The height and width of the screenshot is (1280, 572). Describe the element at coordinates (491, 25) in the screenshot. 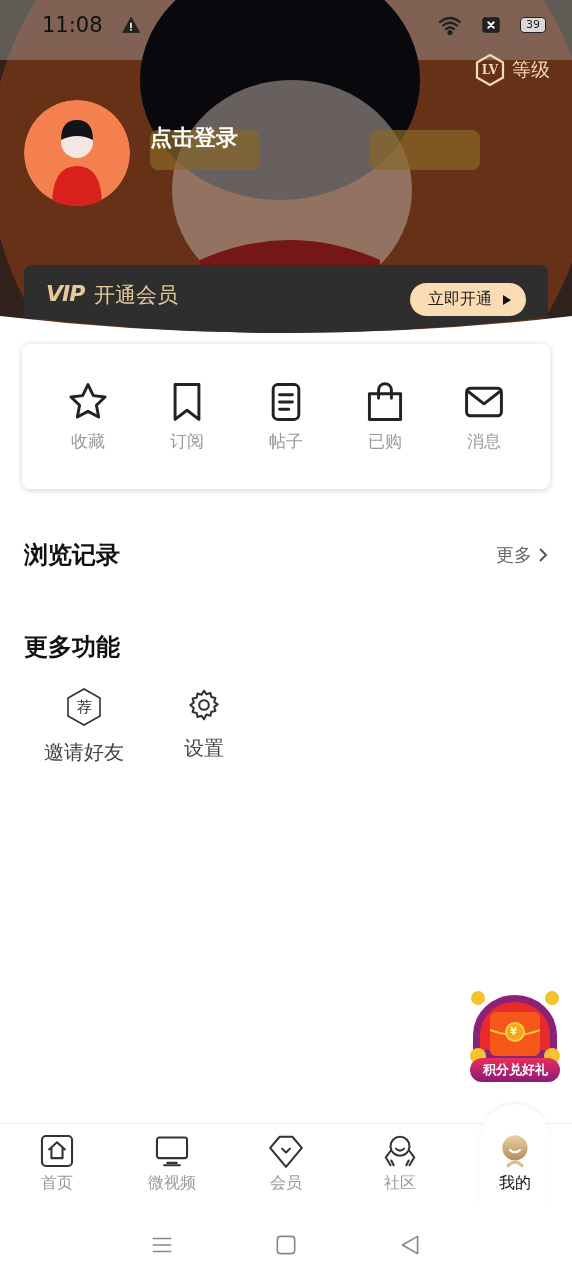

I see `sim-icon` at that location.